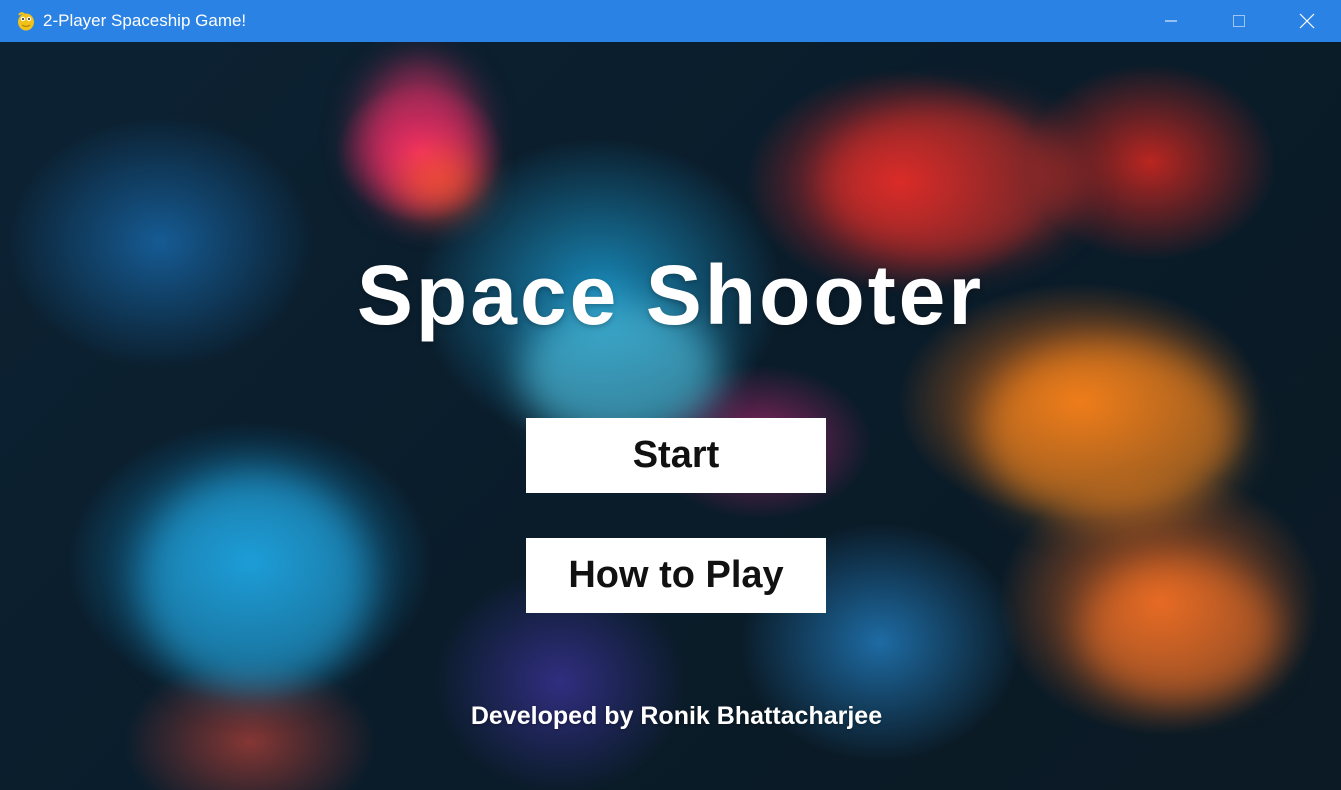 Image resolution: width=1341 pixels, height=790 pixels. Describe the element at coordinates (670, 295) in the screenshot. I see `game-title: Space Shooter` at that location.